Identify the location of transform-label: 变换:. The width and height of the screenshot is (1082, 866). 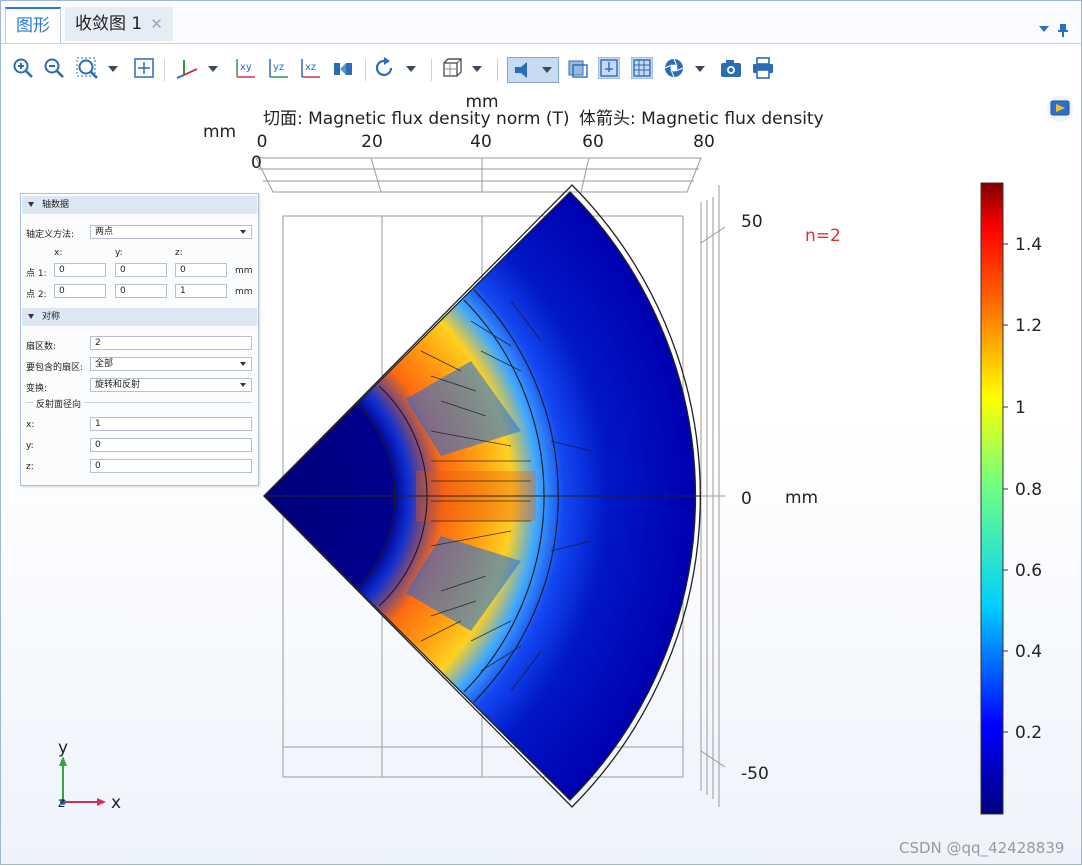
(37, 389).